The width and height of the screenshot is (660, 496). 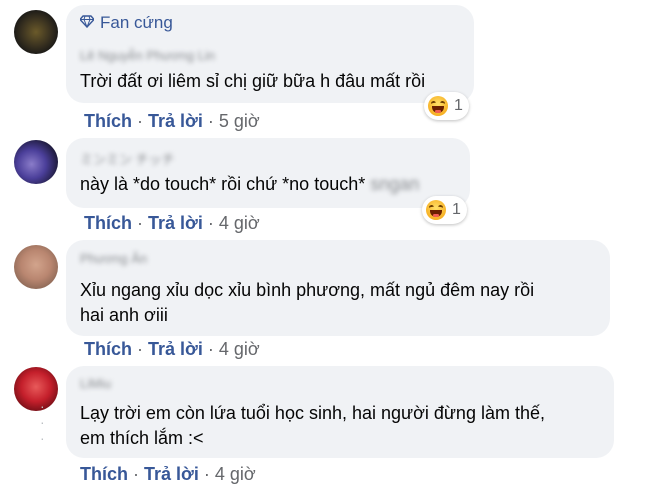 What do you see at coordinates (147, 55) in the screenshot?
I see `comment-author: Lê Nguyễn Phương Lin` at bounding box center [147, 55].